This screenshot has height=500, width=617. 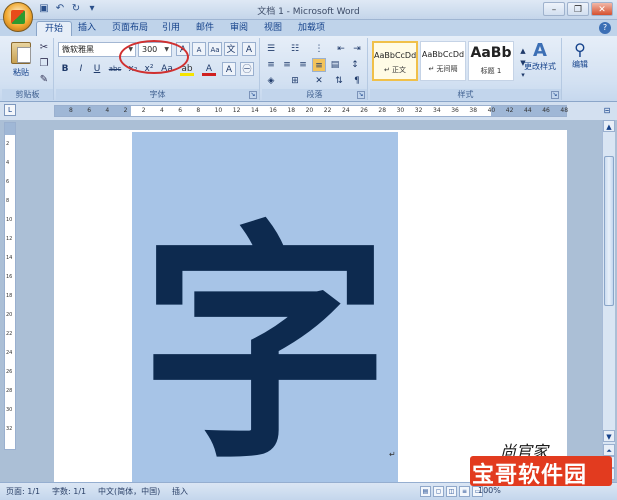 I want to click on decrease-indent-icon: ⇤, so click(x=341, y=49).